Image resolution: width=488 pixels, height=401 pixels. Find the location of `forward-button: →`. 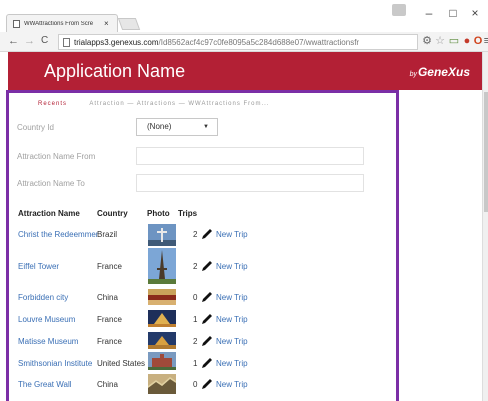

forward-button: → is located at coordinates (29, 41).